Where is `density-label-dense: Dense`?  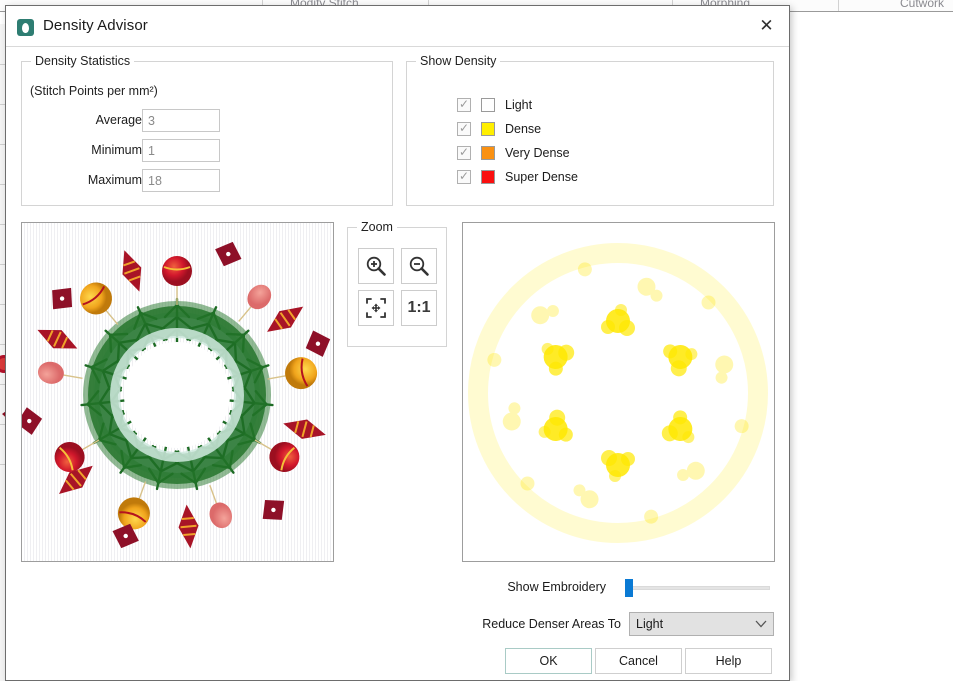
density-label-dense: Dense is located at coordinates (523, 129).